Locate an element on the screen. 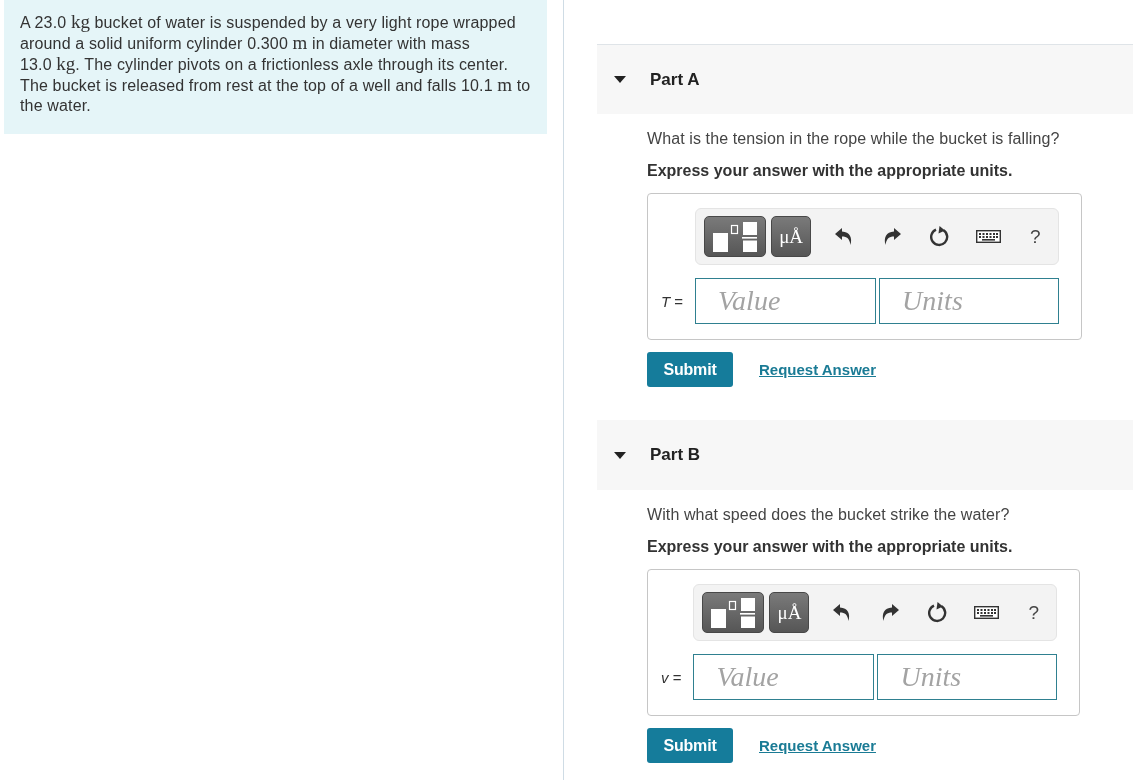 The width and height of the screenshot is (1133, 780). problem-text: A 23.0 kg bucket of water is suspended by a very light rope wrapped around a solid uniform cylinder 0.300 m in diameter with mass 13.0 kg. The cylinder pivots on a frictionless axle through its center. The bucket is released from rest at the top of a well and falls 10.1 m to the water. is located at coordinates (275, 64).